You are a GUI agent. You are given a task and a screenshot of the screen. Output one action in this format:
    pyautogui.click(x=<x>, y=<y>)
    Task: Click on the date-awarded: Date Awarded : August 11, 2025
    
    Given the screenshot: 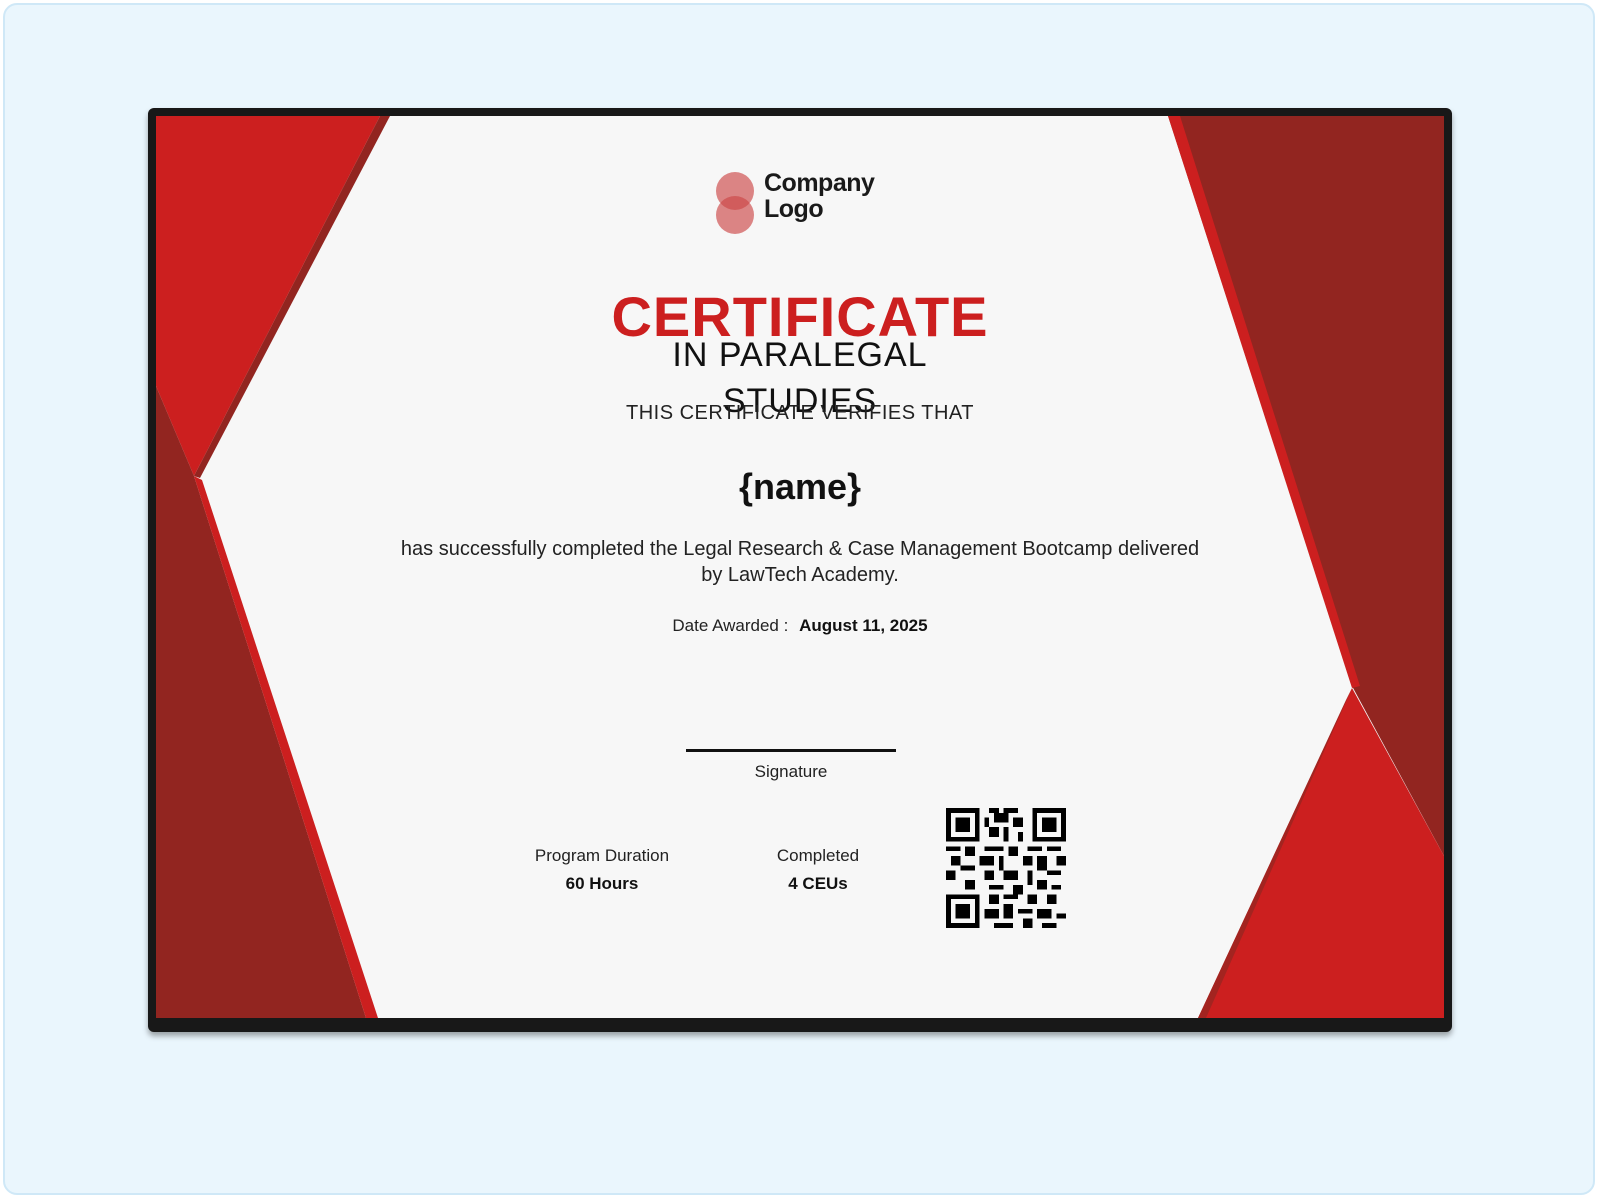 What is the action you would take?
    pyautogui.click(x=800, y=626)
    